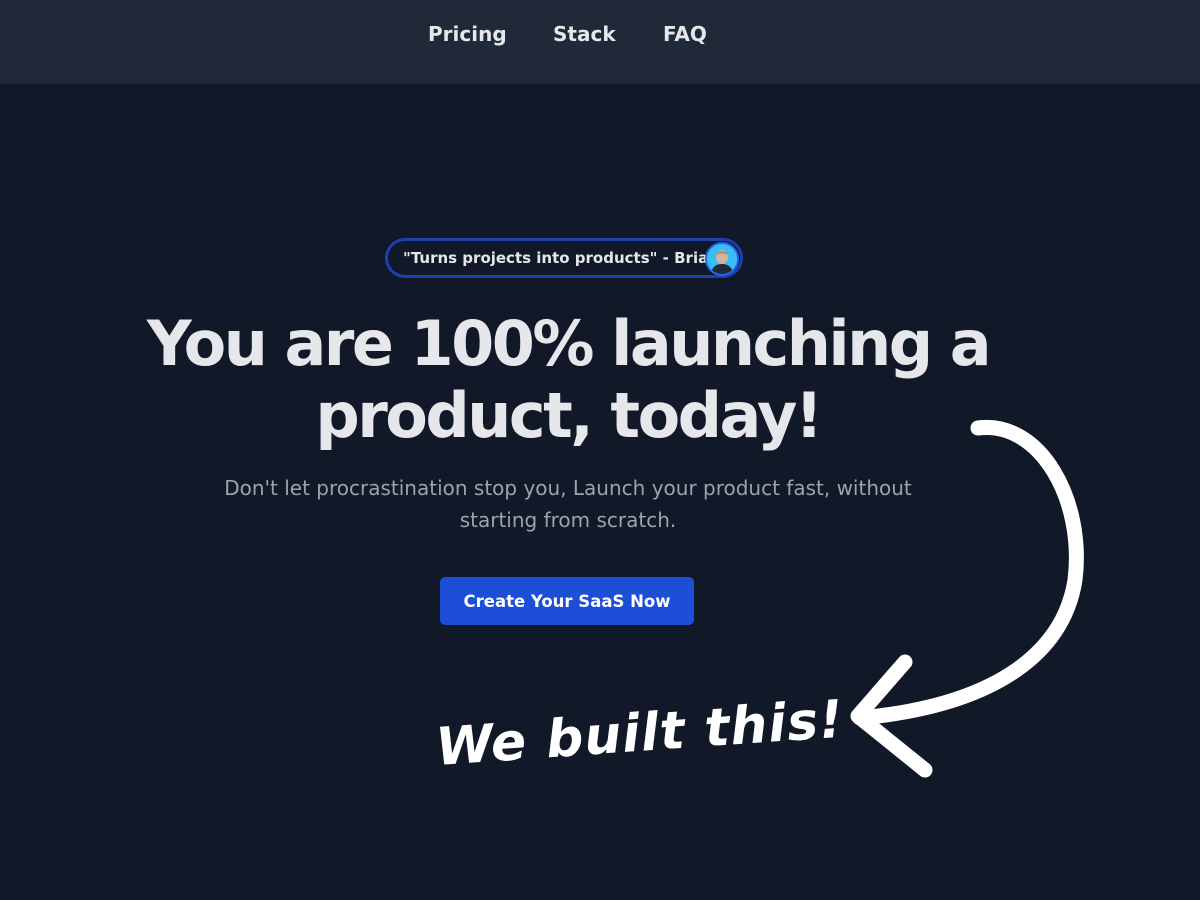  Describe the element at coordinates (569, 343) in the screenshot. I see `hero-headline-line-1: You are 100% launching a` at that location.